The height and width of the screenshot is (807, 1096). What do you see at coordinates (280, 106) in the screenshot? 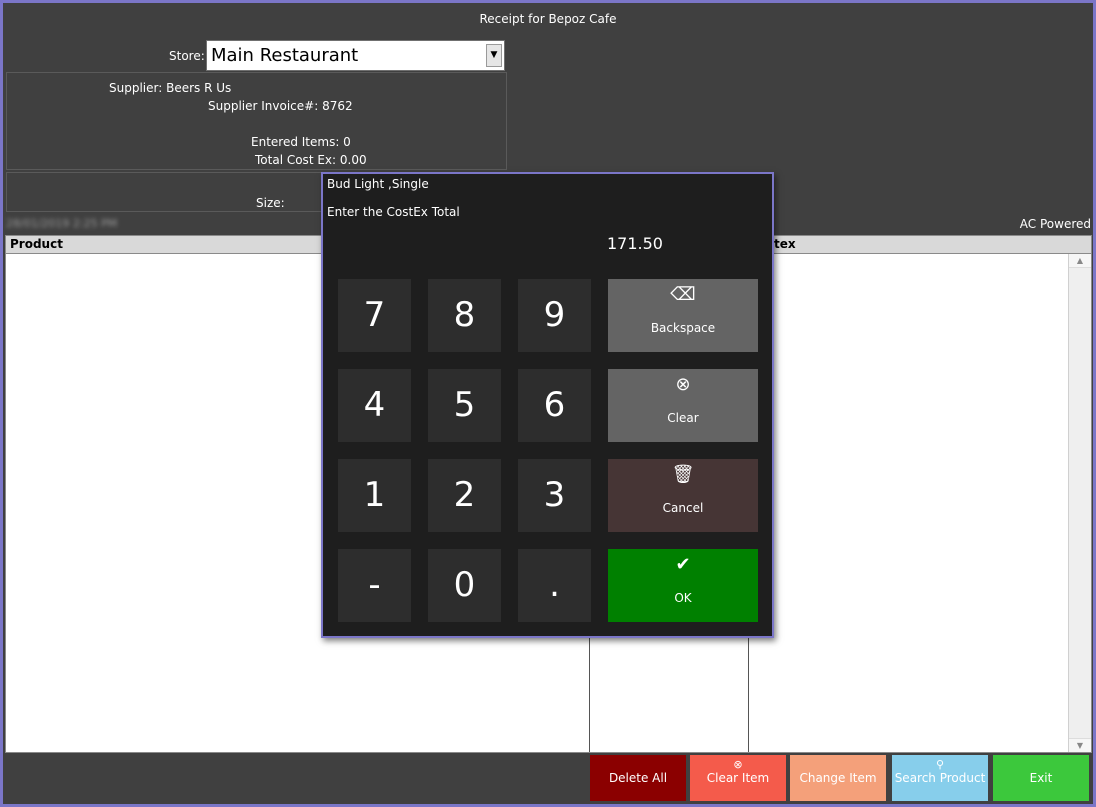
I see `supplier-invoice: Supplier Invoice#: 8762` at bounding box center [280, 106].